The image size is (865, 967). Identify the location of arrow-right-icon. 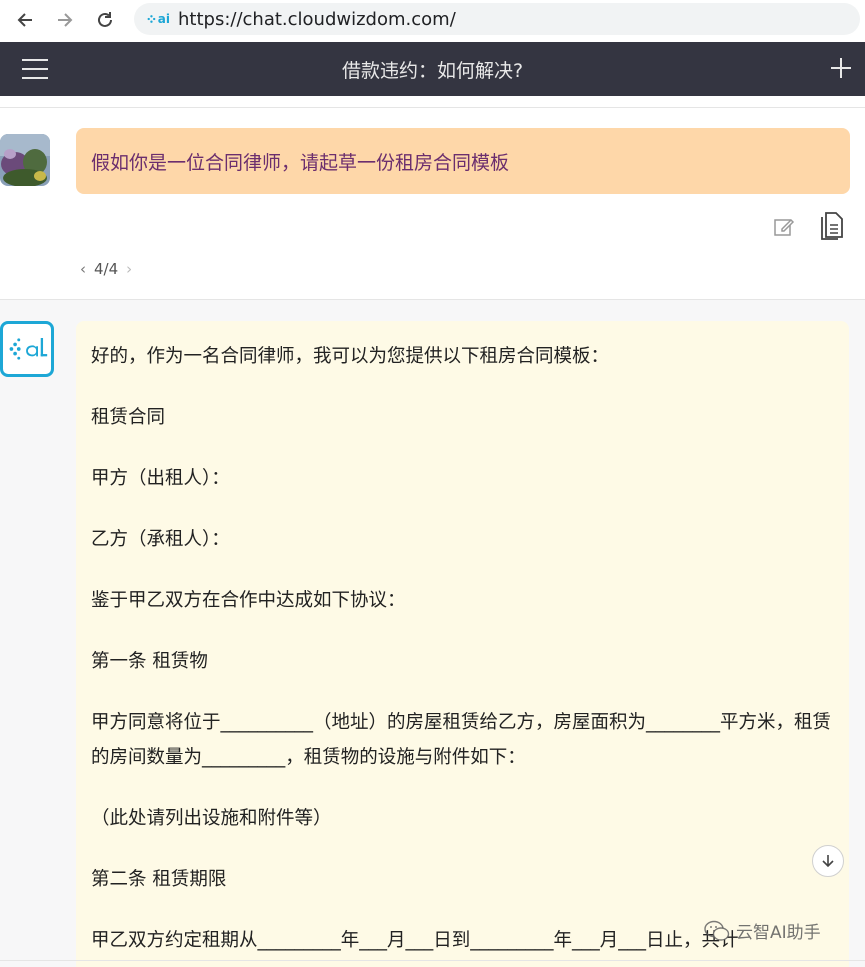
(65, 20).